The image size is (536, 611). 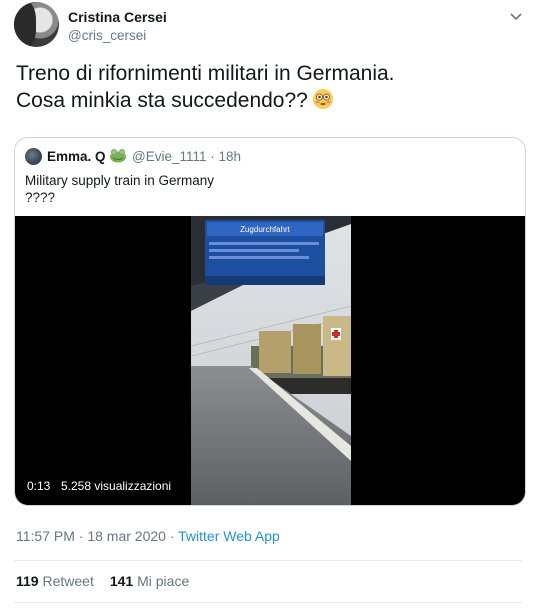 I want to click on tweet-timestamp: 11:57 PM · 18 mar 2020 ·, so click(x=97, y=536).